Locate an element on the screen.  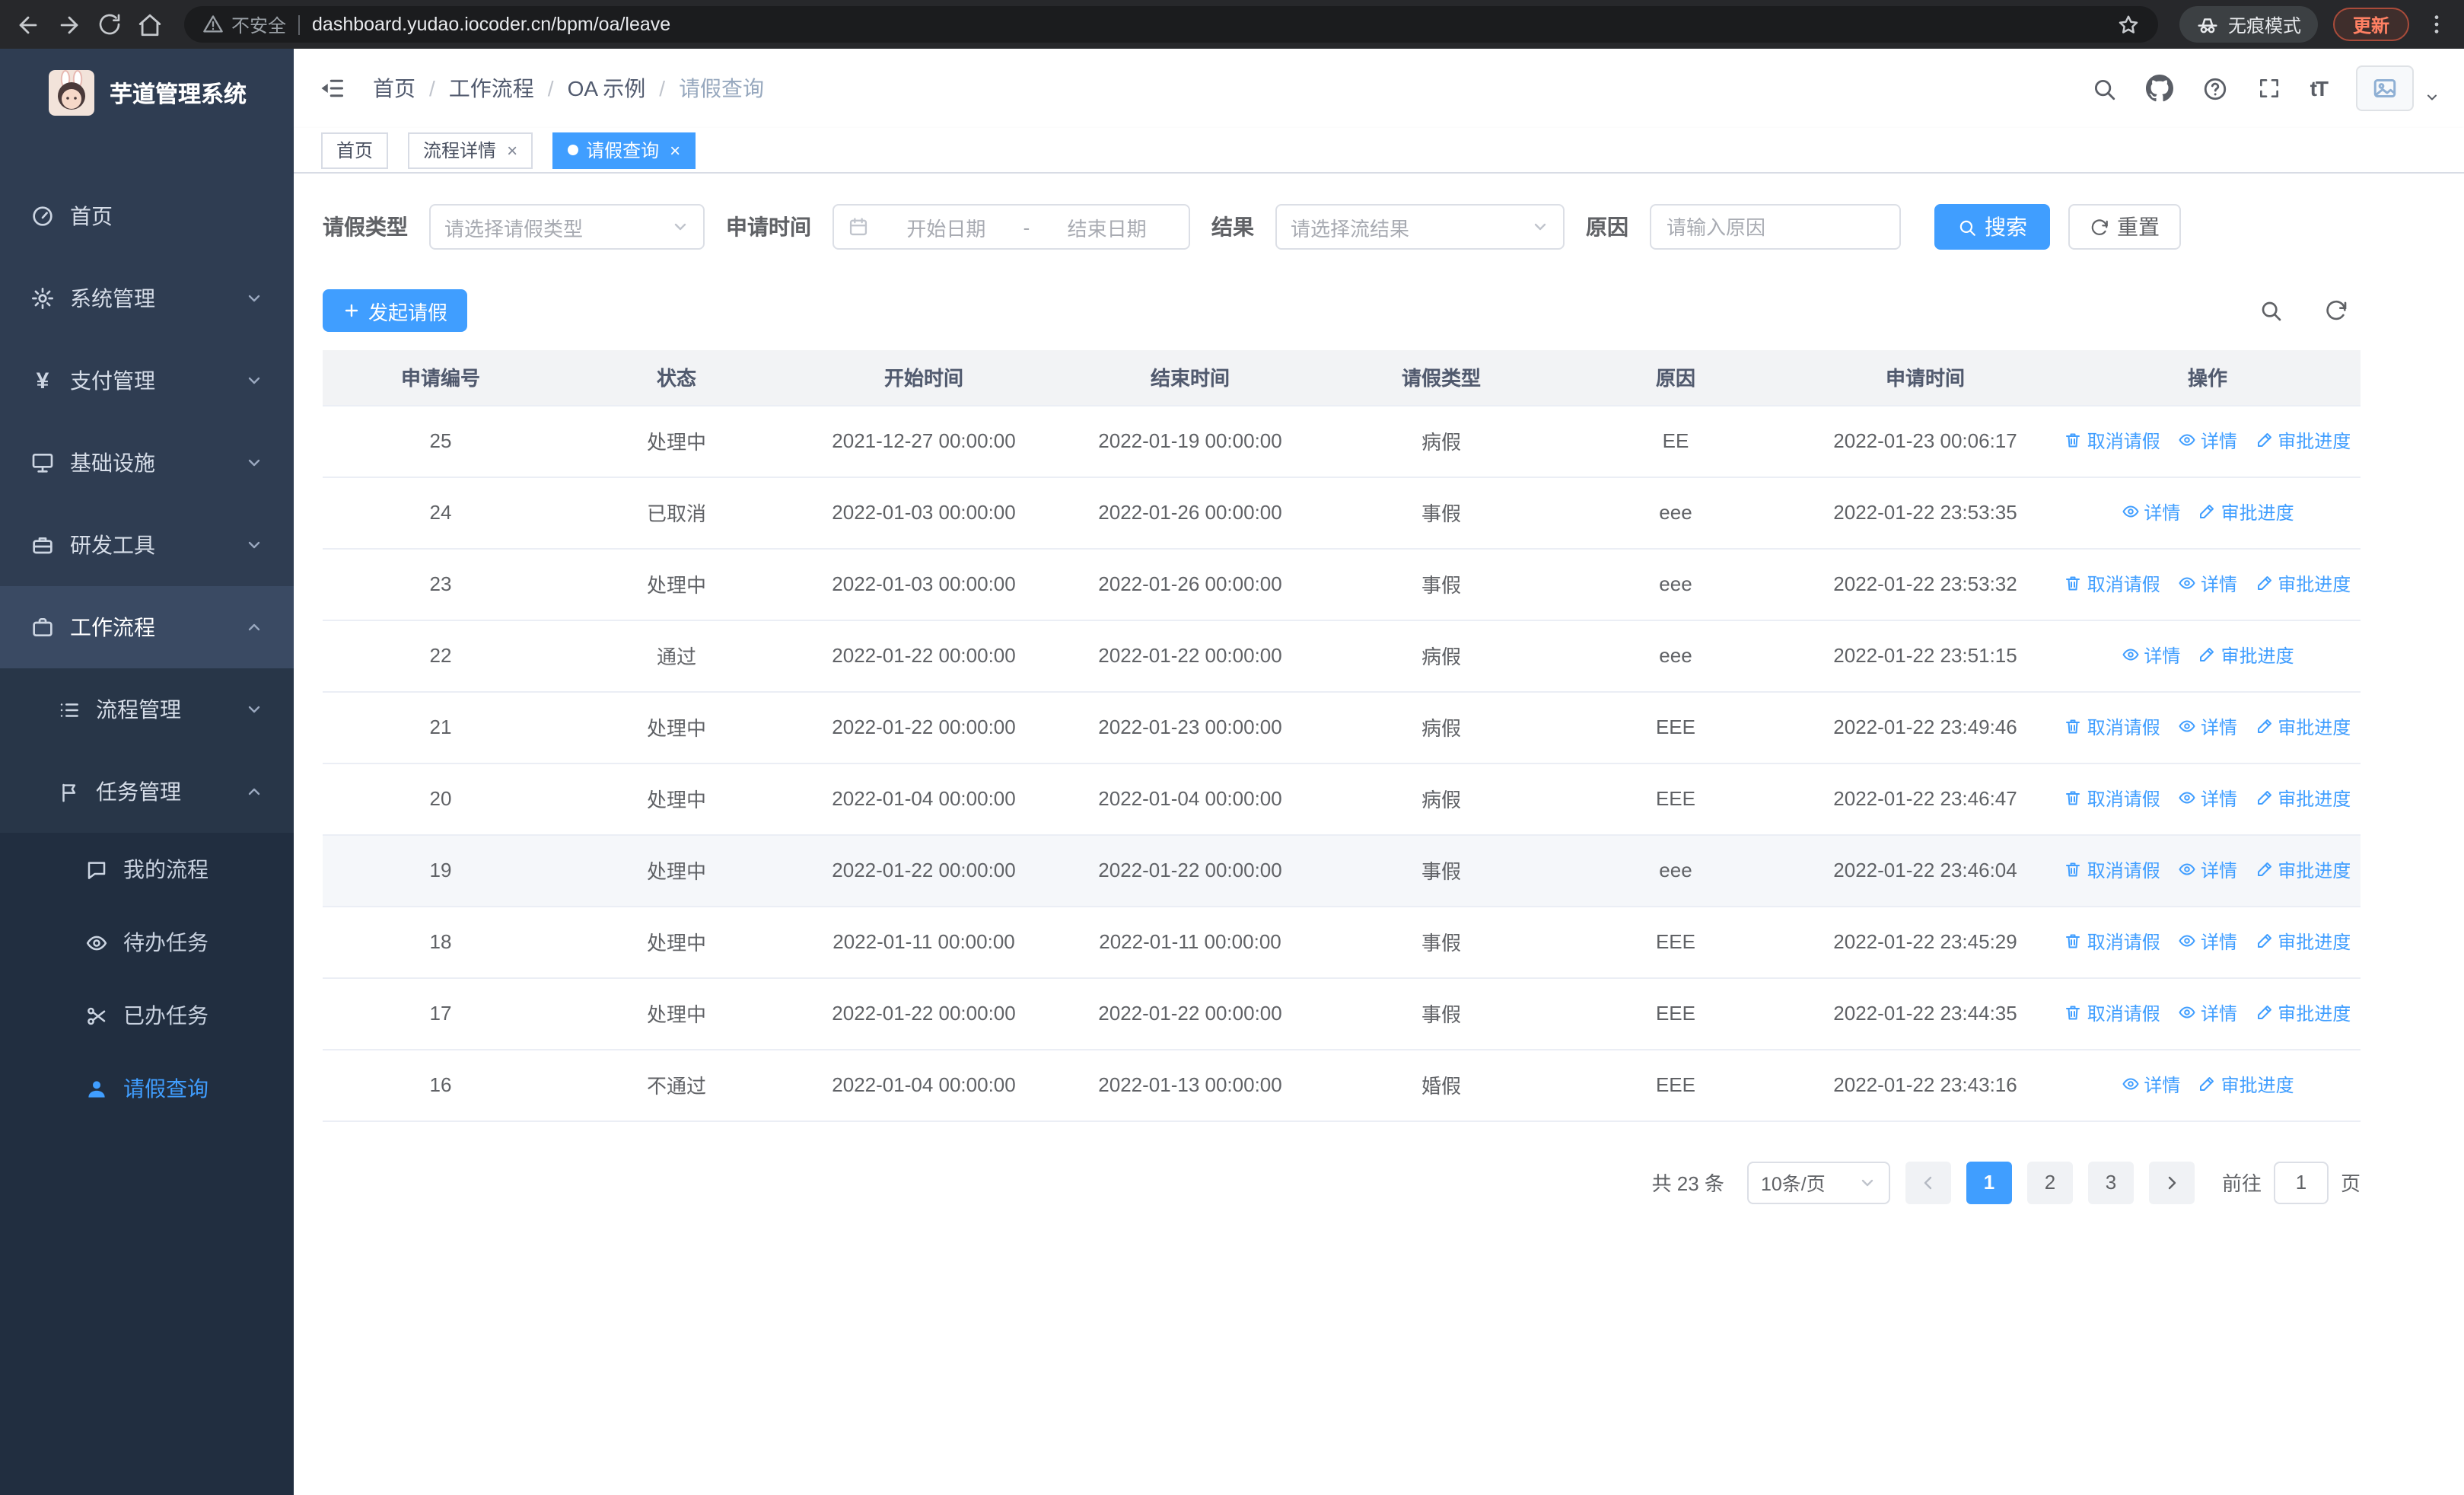
apply-time-range-picker: 开始日期 - 结束日期 is located at coordinates (1011, 227).